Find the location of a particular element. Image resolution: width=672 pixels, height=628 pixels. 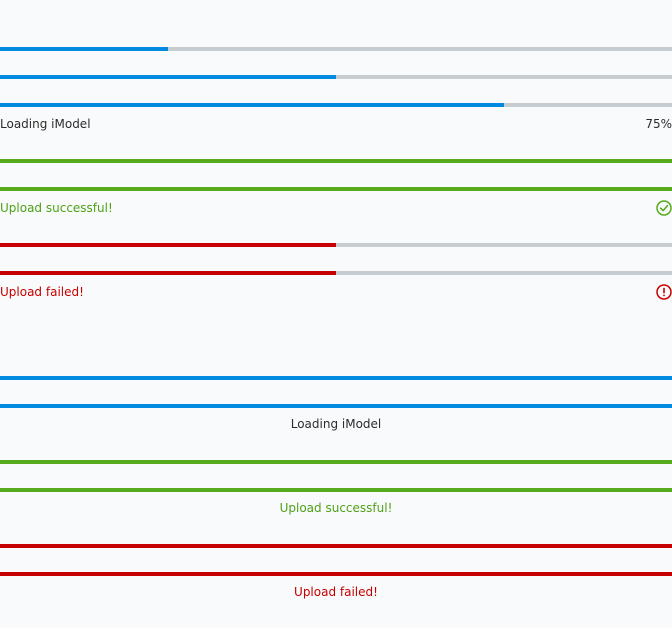

progress-label-row-success-centered: Upload successful! is located at coordinates (336, 508).